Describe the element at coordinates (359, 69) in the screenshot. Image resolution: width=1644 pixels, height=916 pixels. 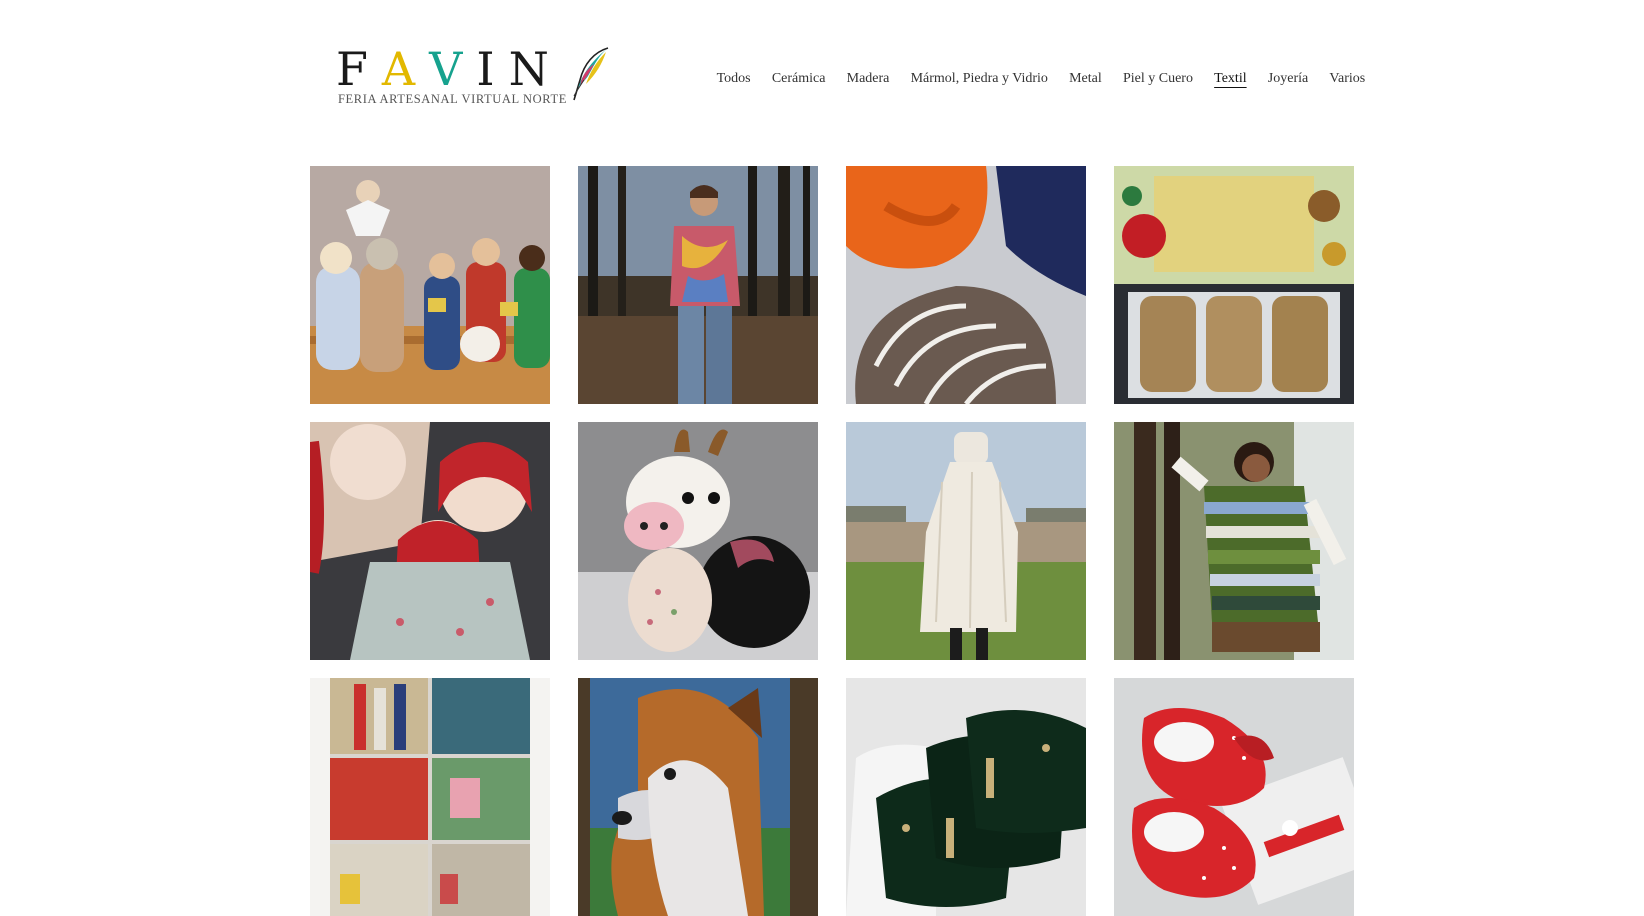
I see `logo-letter: F` at that location.